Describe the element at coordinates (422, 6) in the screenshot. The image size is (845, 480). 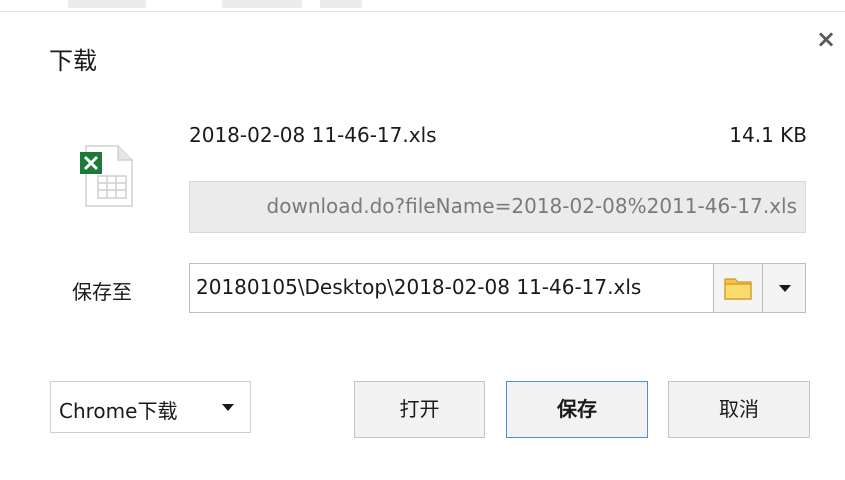
I see `background-strip` at that location.